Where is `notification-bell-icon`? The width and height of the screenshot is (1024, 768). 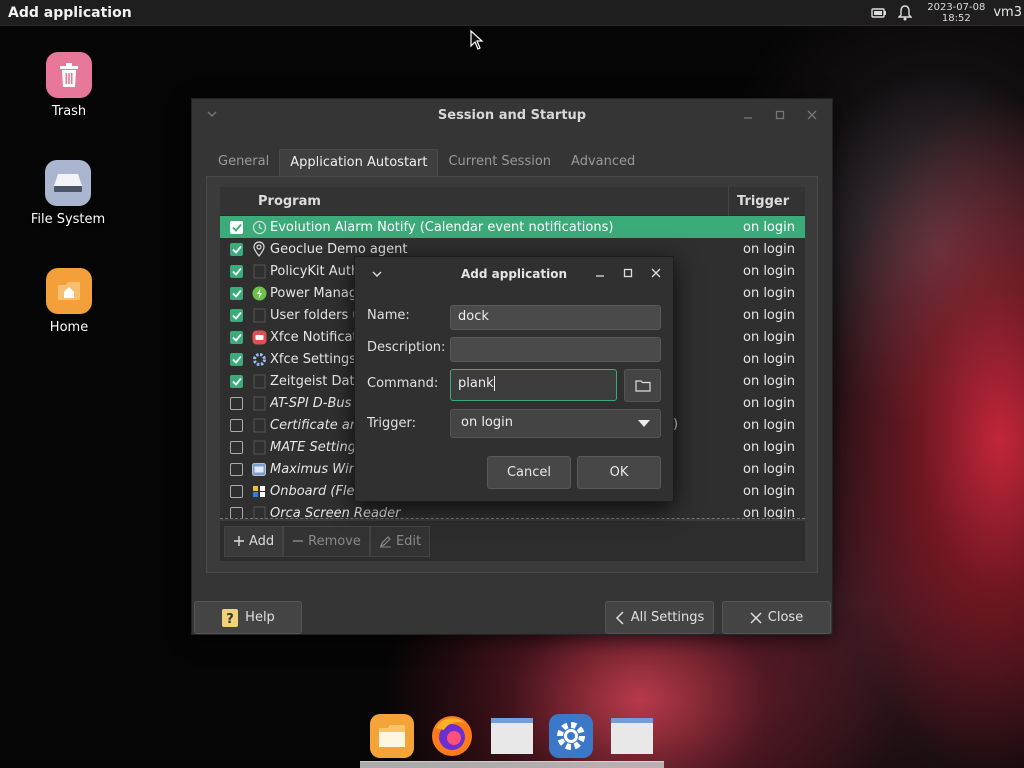
notification-bell-icon is located at coordinates (905, 12).